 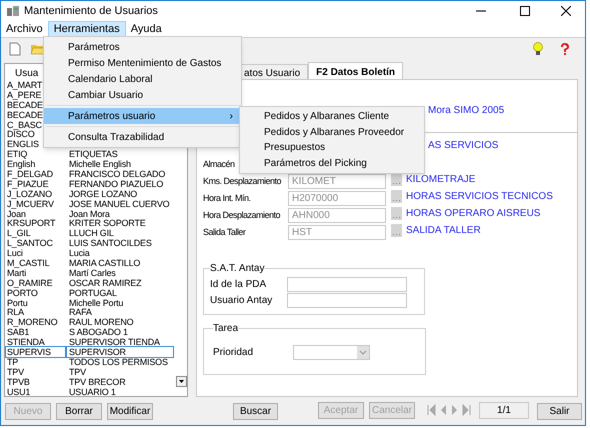 What do you see at coordinates (525, 11) in the screenshot?
I see `maximize-icon` at bounding box center [525, 11].